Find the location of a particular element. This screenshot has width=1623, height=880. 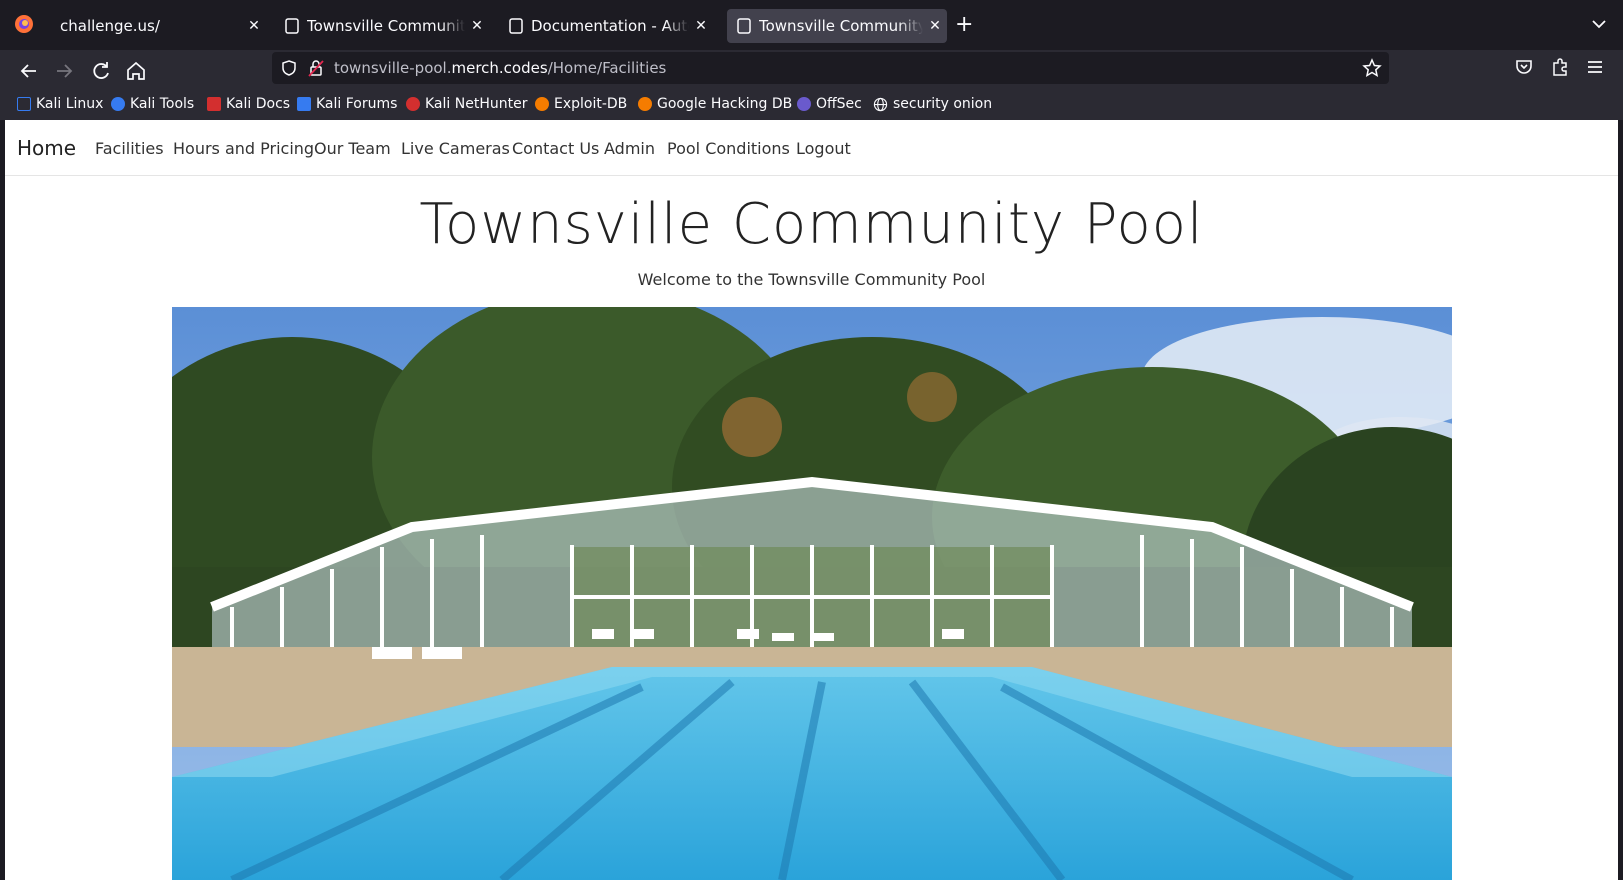

extensions-icon is located at coordinates (1560, 67).